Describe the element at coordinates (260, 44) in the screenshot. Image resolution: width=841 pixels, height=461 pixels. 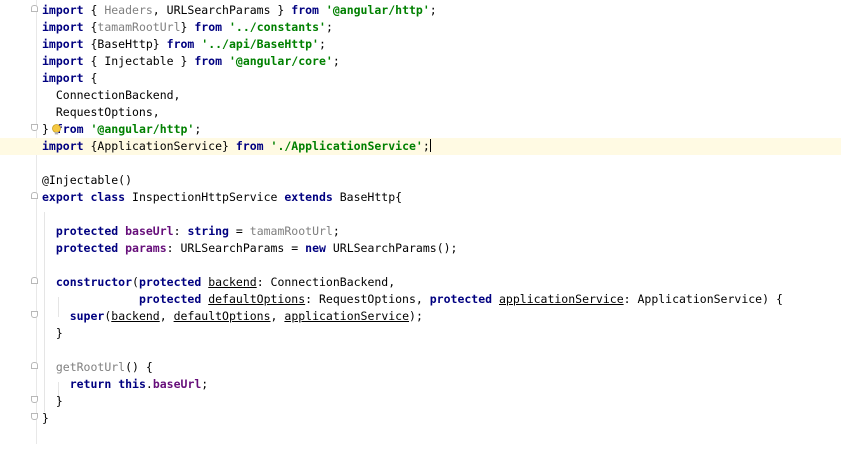
I see `string-literal: '../api/BaseHttp'` at that location.